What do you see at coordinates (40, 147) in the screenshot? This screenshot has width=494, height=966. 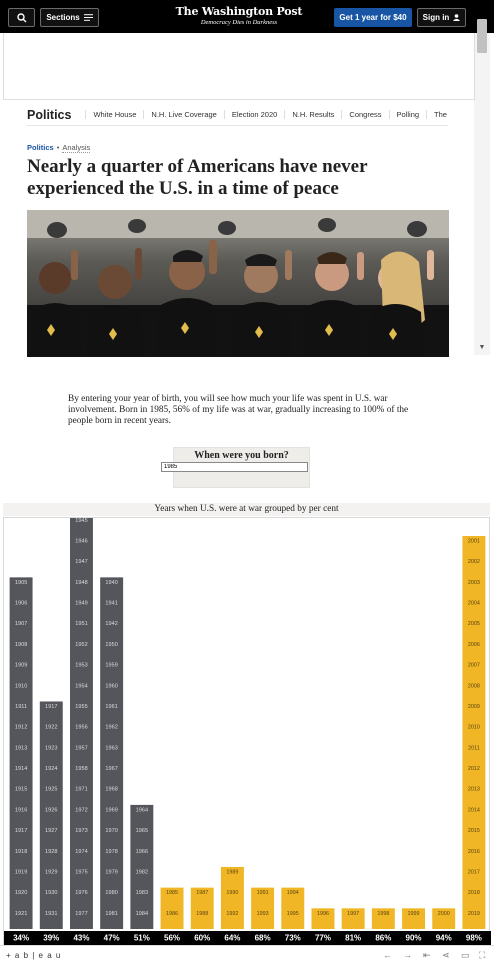 I see `kicker-section: Politics` at bounding box center [40, 147].